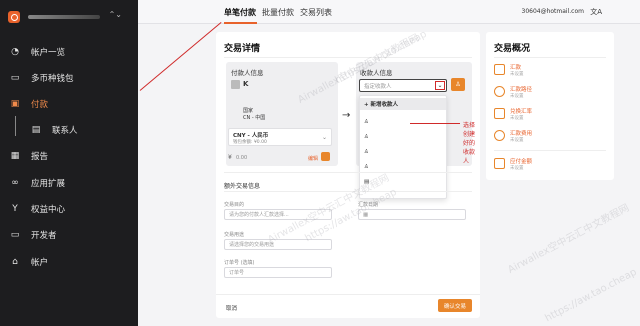  I want to click on trophy-icon: Y, so click(15, 209).